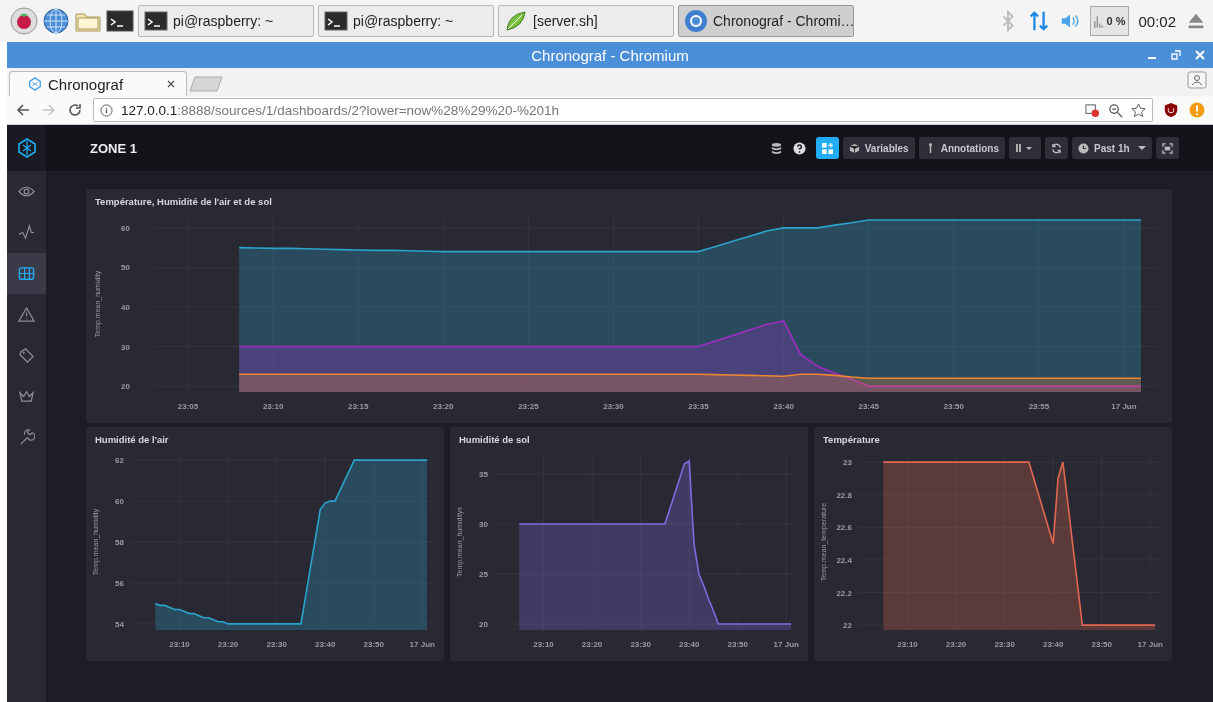 This screenshot has height=702, width=1213. I want to click on tick-label: 25, so click(483, 574).